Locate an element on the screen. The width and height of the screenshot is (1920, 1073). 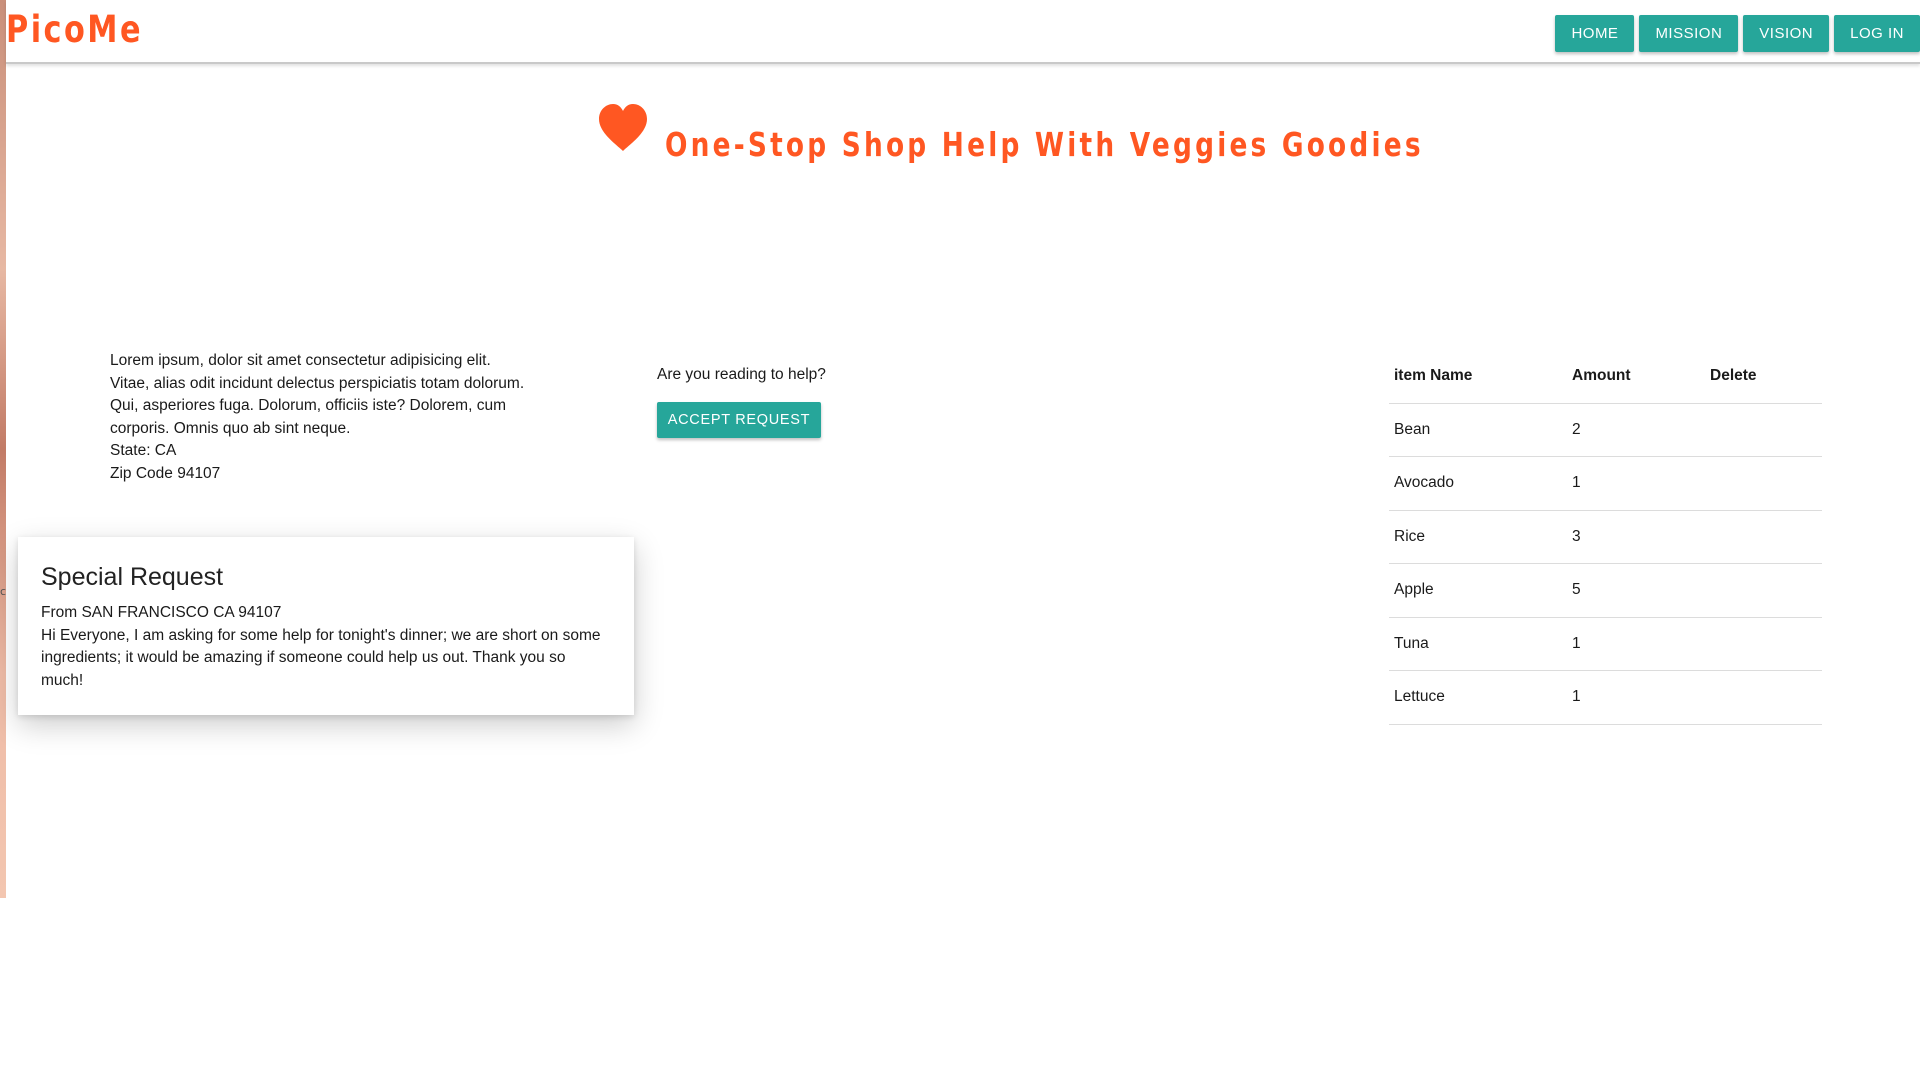
table-header-row: item Name Amount Delete is located at coordinates (1605, 377).